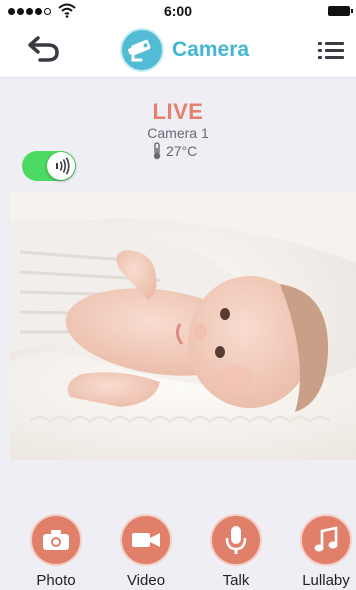 The height and width of the screenshot is (590, 356). What do you see at coordinates (211, 49) in the screenshot?
I see `page-title: Camera` at bounding box center [211, 49].